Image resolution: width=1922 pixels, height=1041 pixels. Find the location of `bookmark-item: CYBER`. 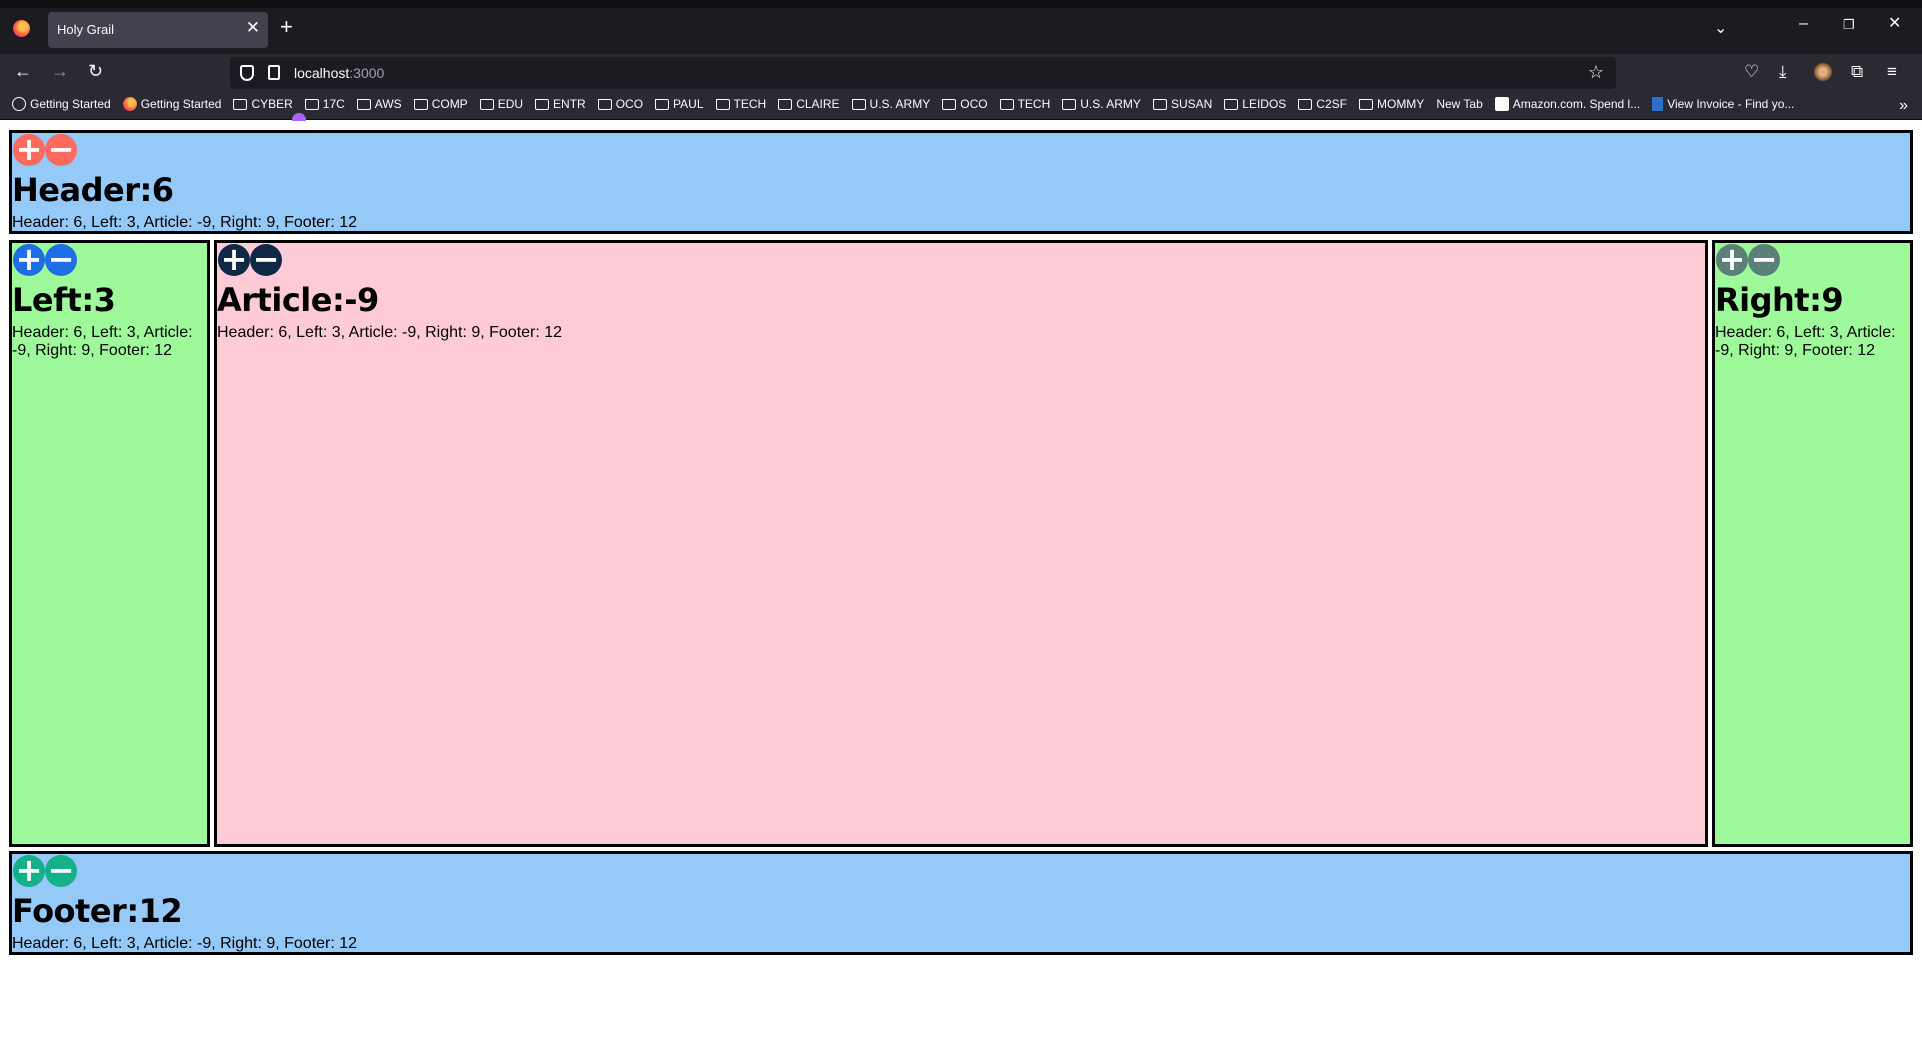

bookmark-item: CYBER is located at coordinates (263, 104).